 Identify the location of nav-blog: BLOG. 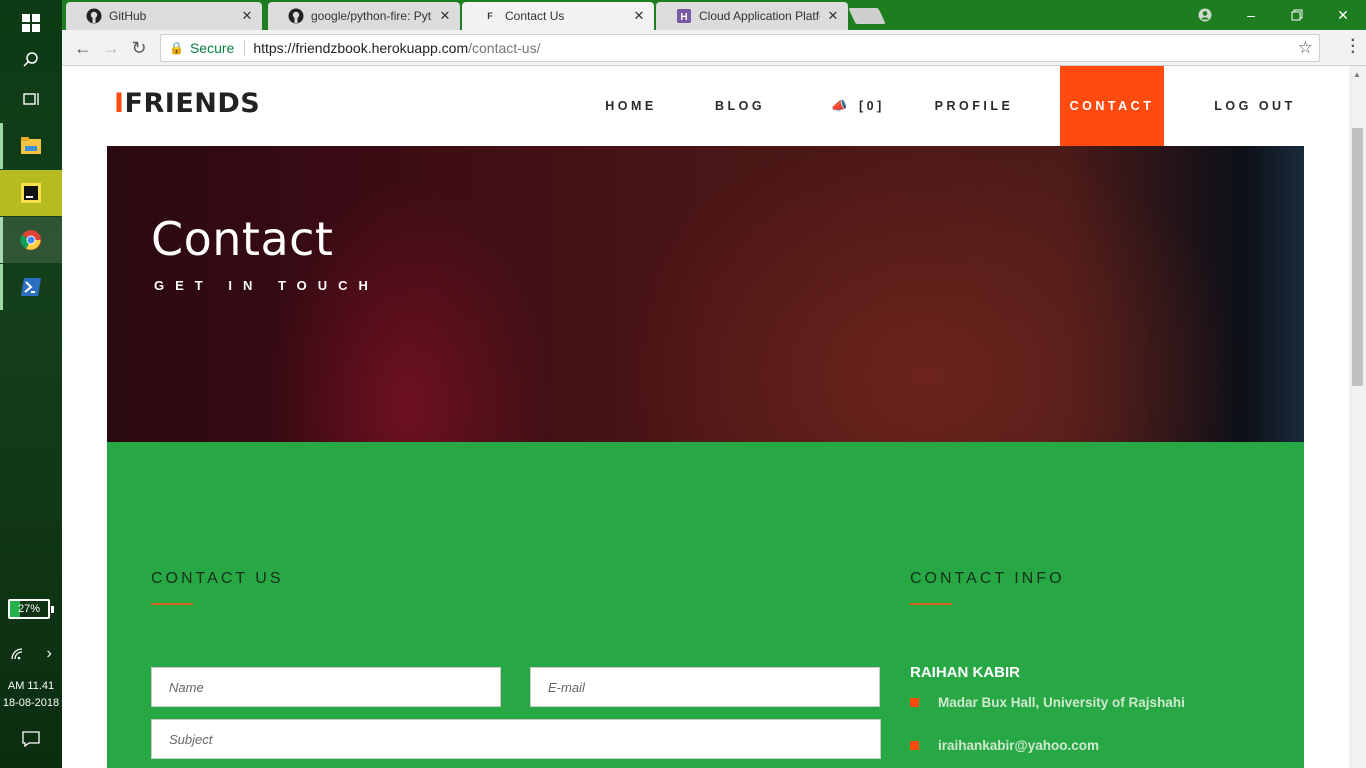
(740, 106).